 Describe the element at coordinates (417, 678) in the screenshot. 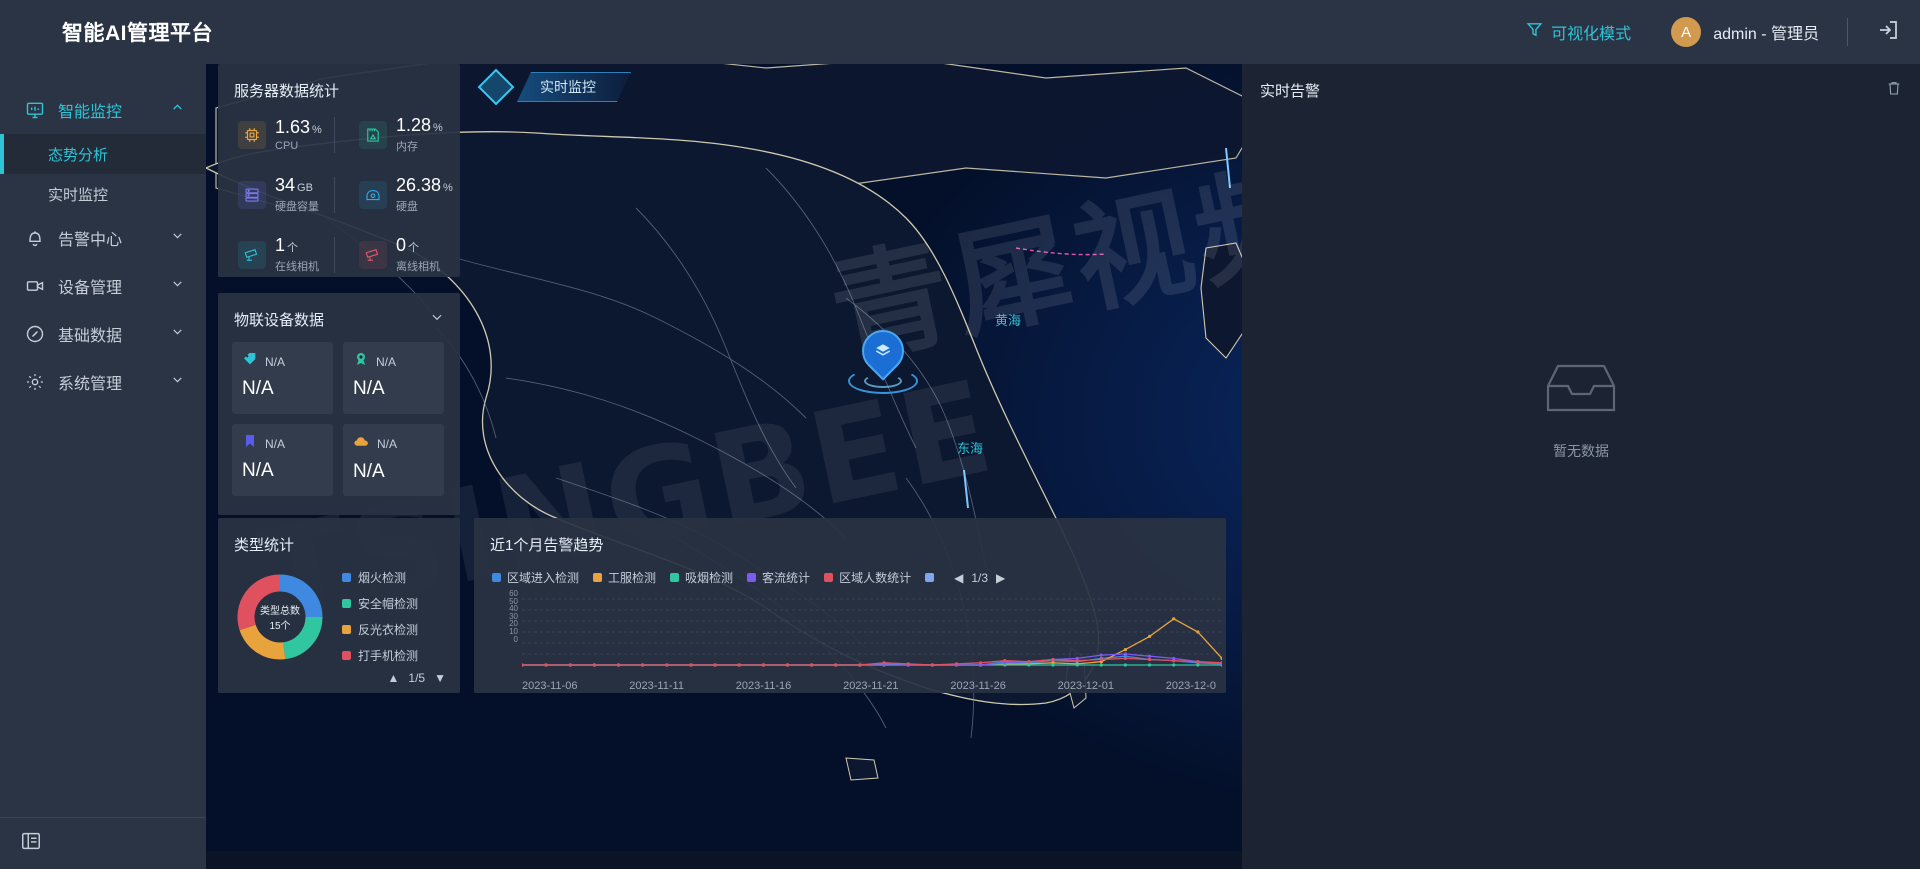

I see `type-pagination: ▲ 1/5 ▼` at that location.